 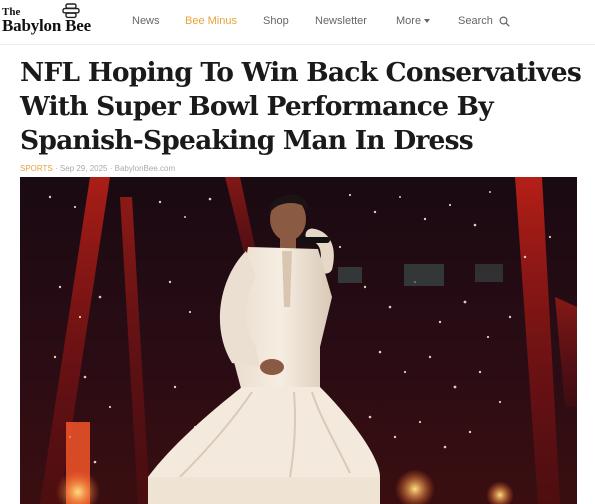 I want to click on nav-more: More, so click(x=413, y=21).